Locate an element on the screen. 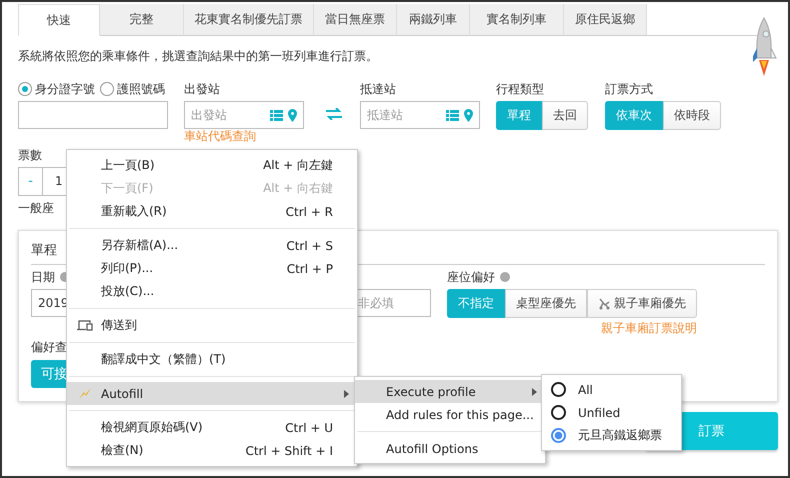  radio-label: 護照號碼 is located at coordinates (141, 89).